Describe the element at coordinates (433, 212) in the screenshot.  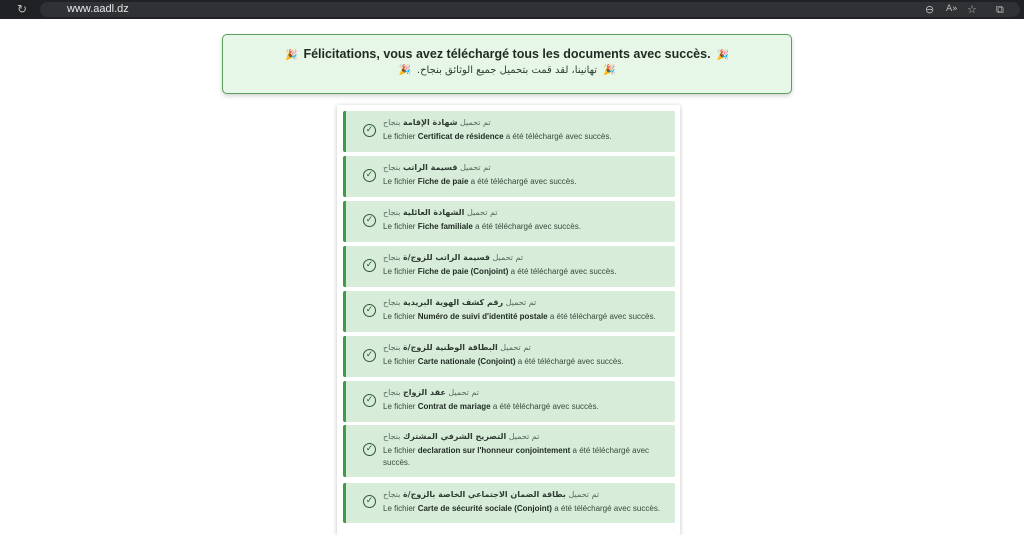
I see `document-name-ar: الشهادة العائلية` at that location.